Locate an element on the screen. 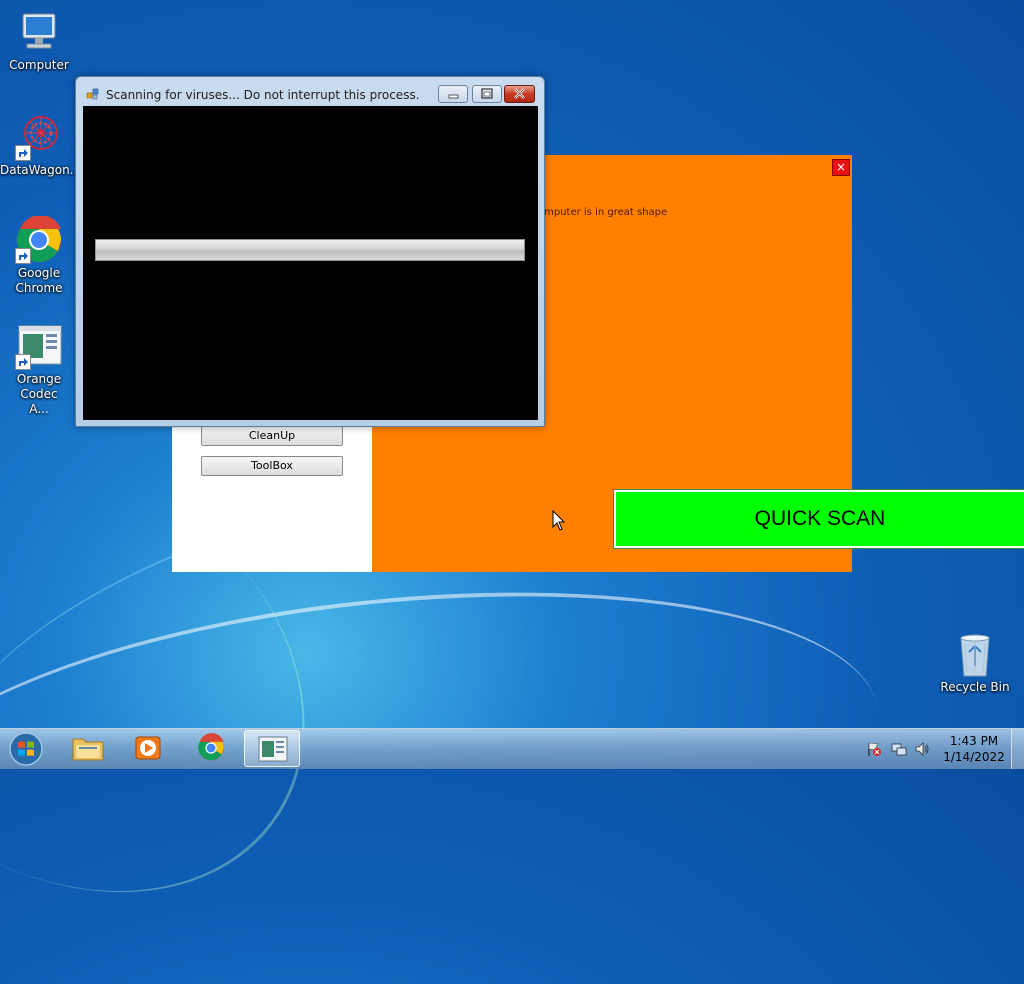 This screenshot has height=984, width=1024. clock-date: 1/14/2022 is located at coordinates (974, 757).